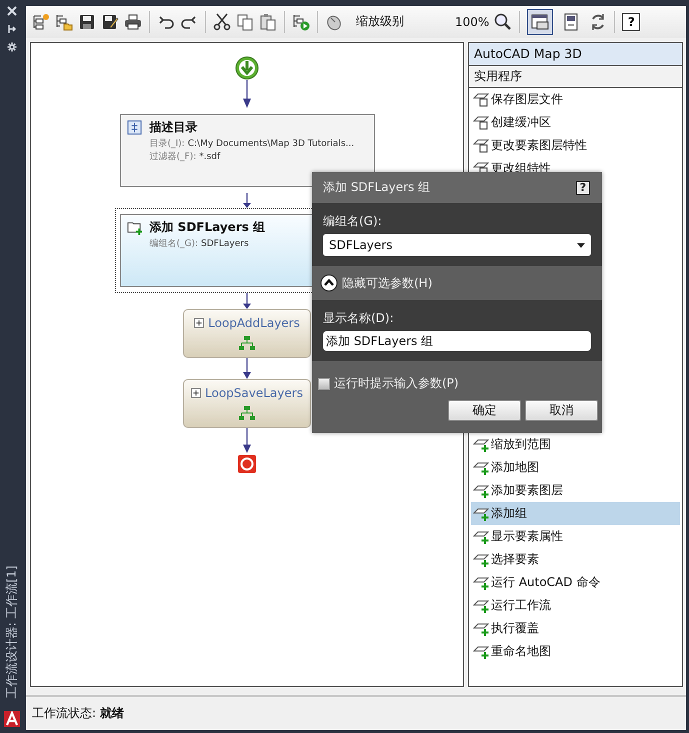 The height and width of the screenshot is (733, 689). I want to click on node-title: LoopAddLayers, so click(254, 323).